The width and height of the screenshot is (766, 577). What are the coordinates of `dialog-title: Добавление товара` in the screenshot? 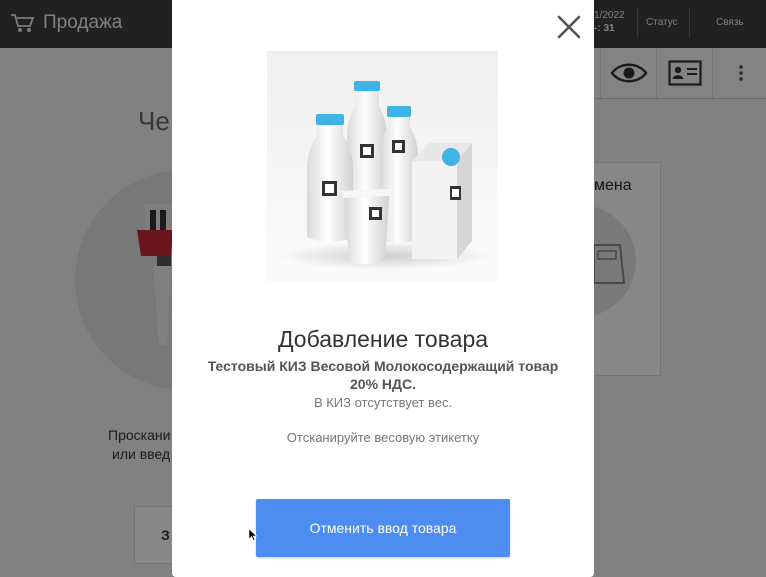 It's located at (383, 339).